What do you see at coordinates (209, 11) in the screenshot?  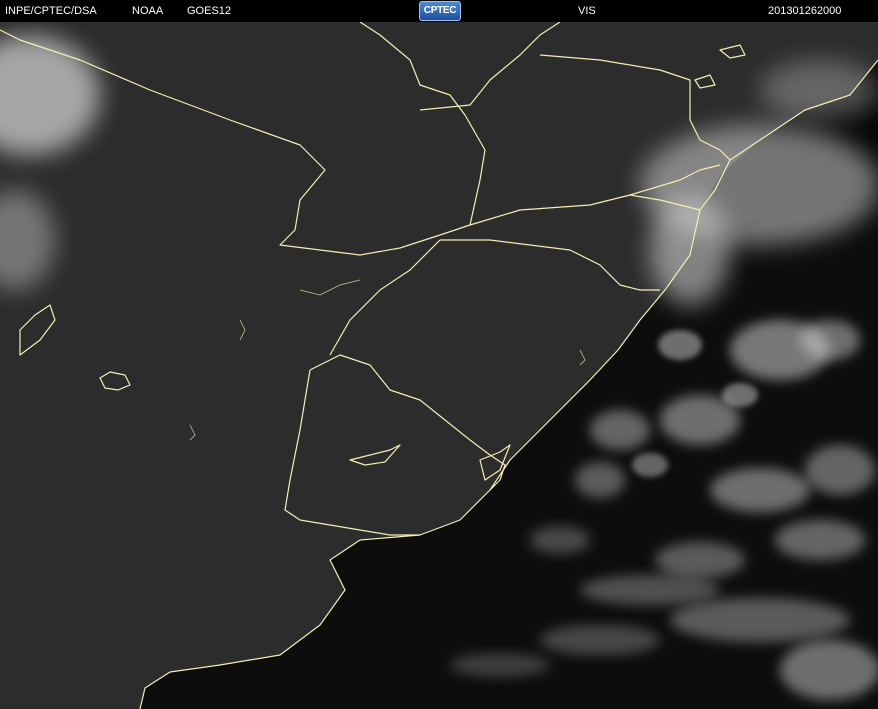 I see `satellite-label: GOES12` at bounding box center [209, 11].